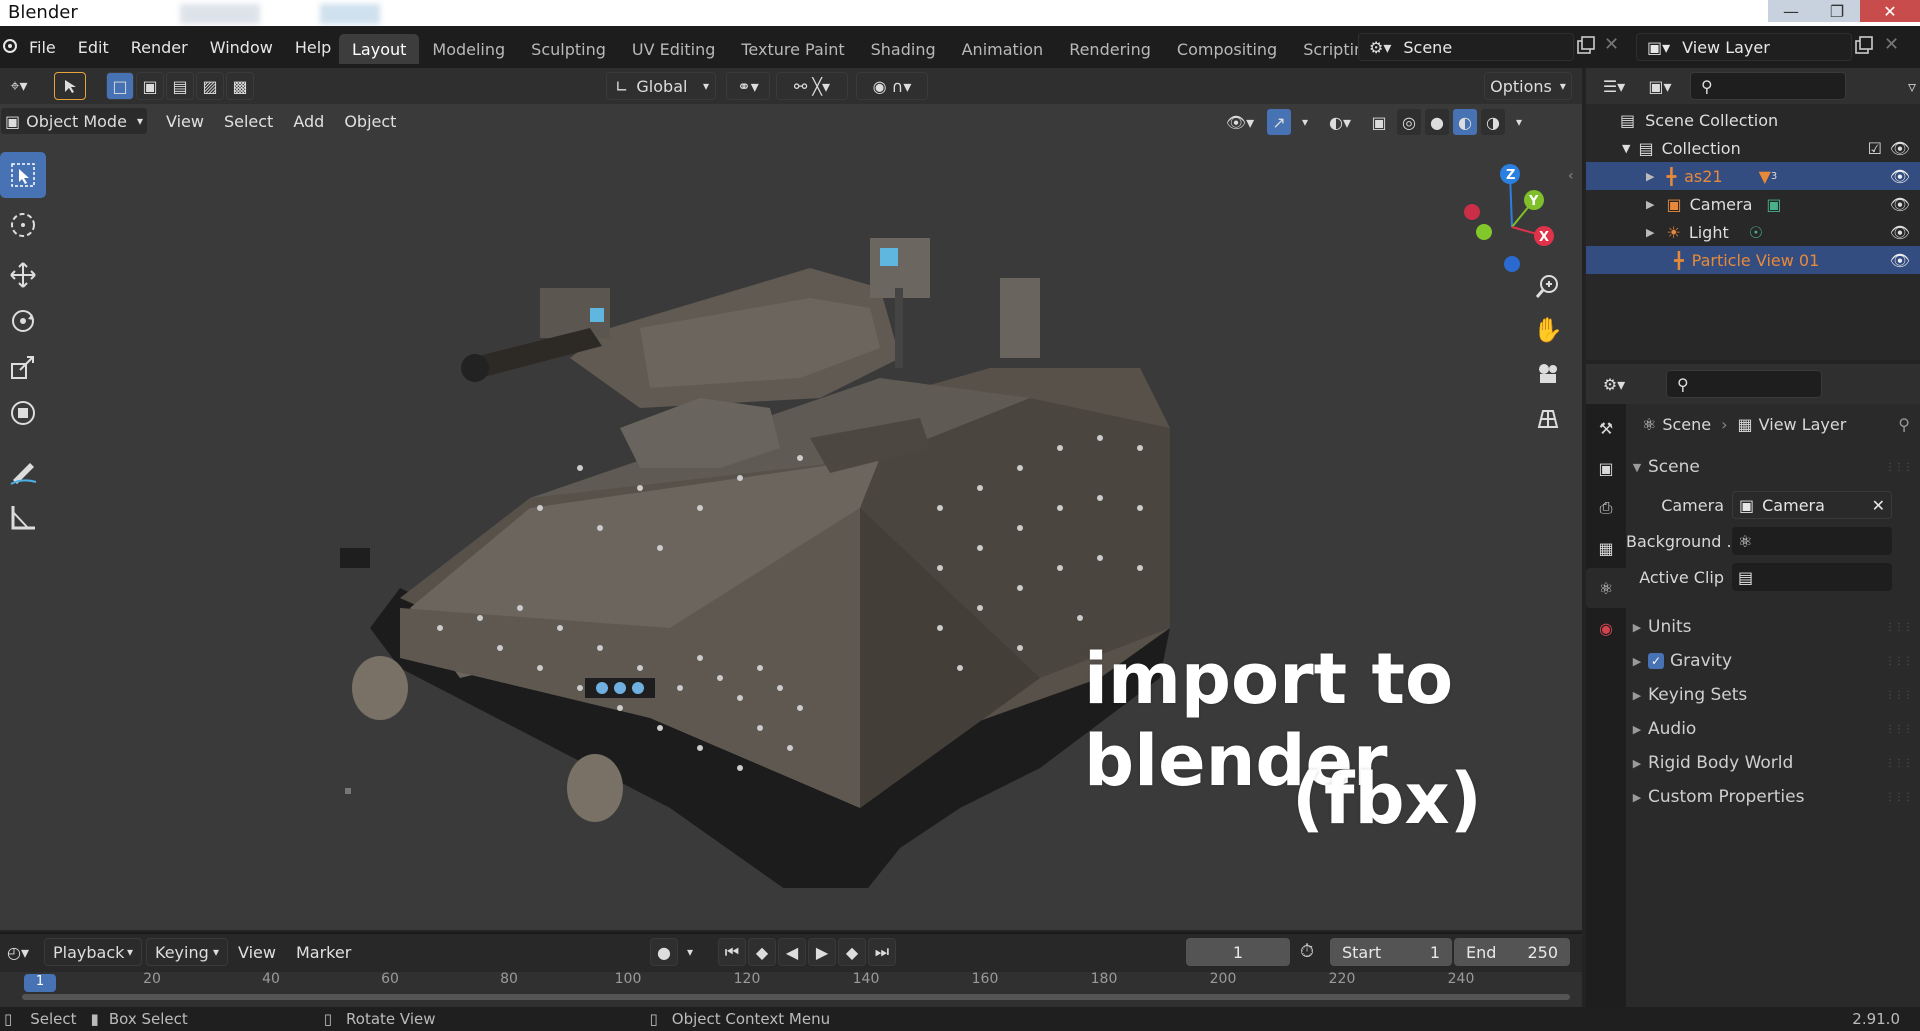  What do you see at coordinates (323, 952) in the screenshot?
I see `timeline-menu-marker: Marker` at bounding box center [323, 952].